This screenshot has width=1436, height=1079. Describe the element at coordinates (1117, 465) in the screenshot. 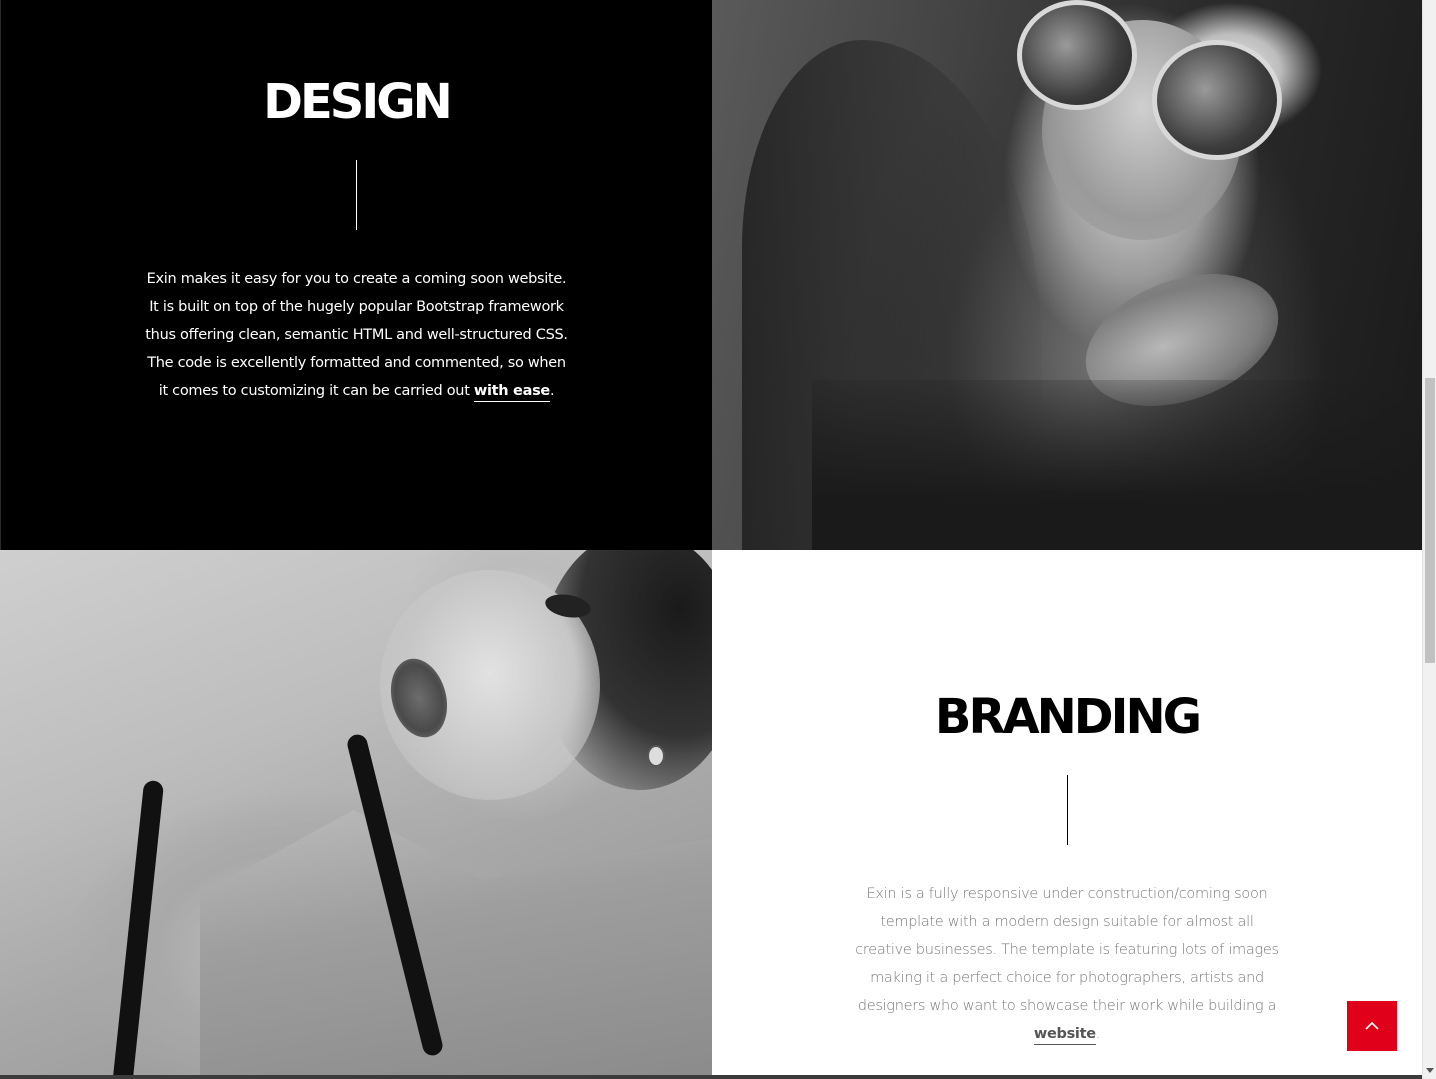

I see `shirt-dark` at that location.